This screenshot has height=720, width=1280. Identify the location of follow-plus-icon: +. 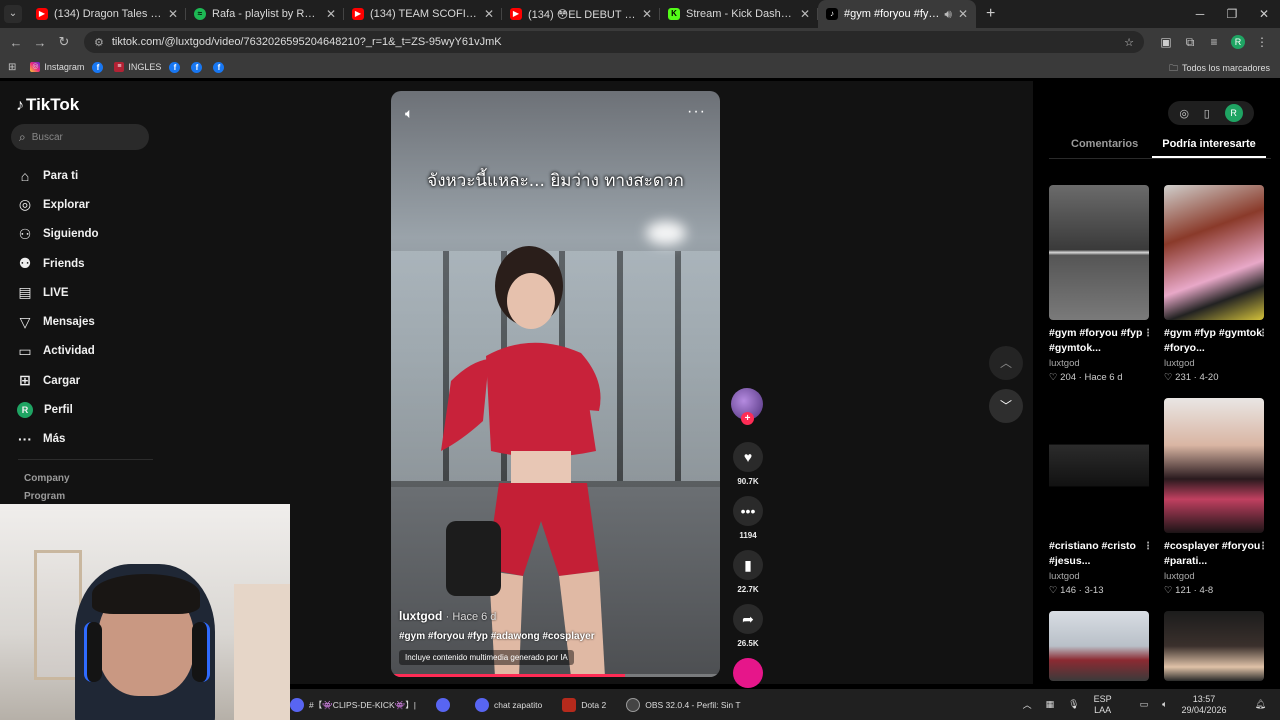
(747, 418).